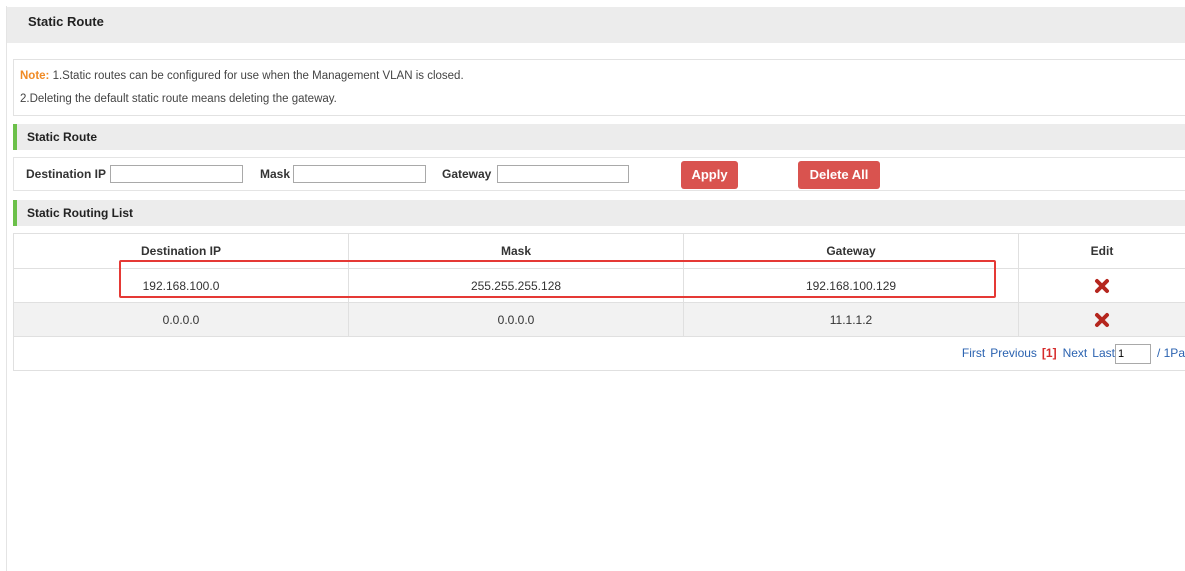  What do you see at coordinates (176, 174) in the screenshot?
I see `destination-ip-input` at bounding box center [176, 174].